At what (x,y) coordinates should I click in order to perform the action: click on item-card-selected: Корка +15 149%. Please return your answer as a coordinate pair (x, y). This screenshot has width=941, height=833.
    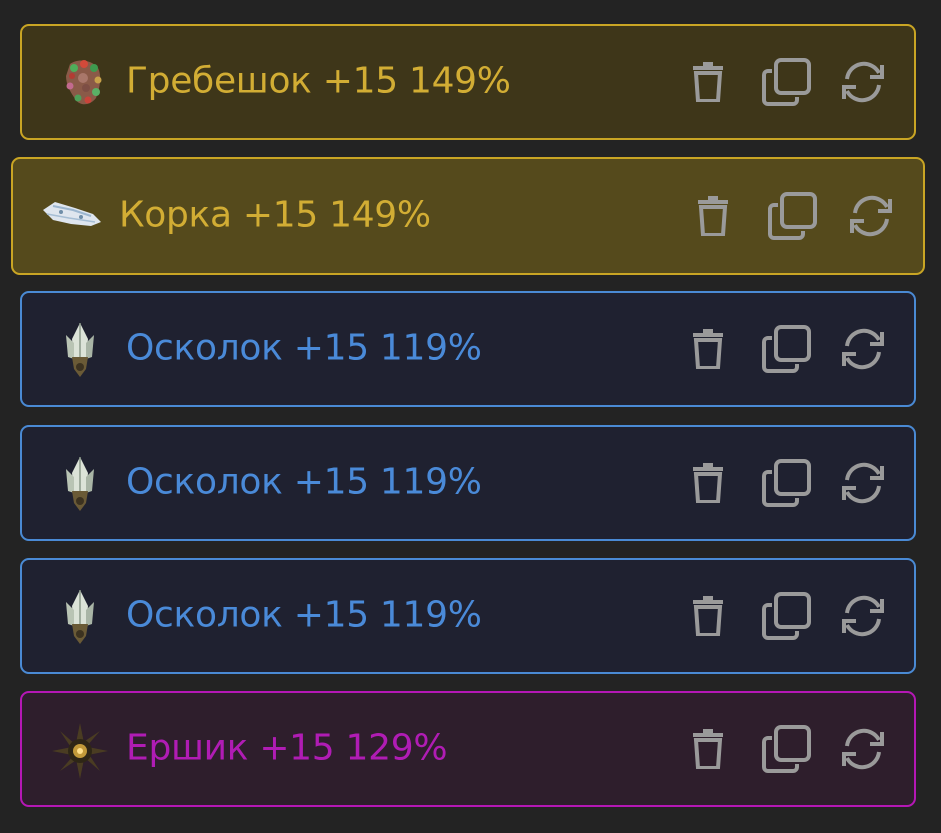
    Looking at the image, I should click on (468, 216).